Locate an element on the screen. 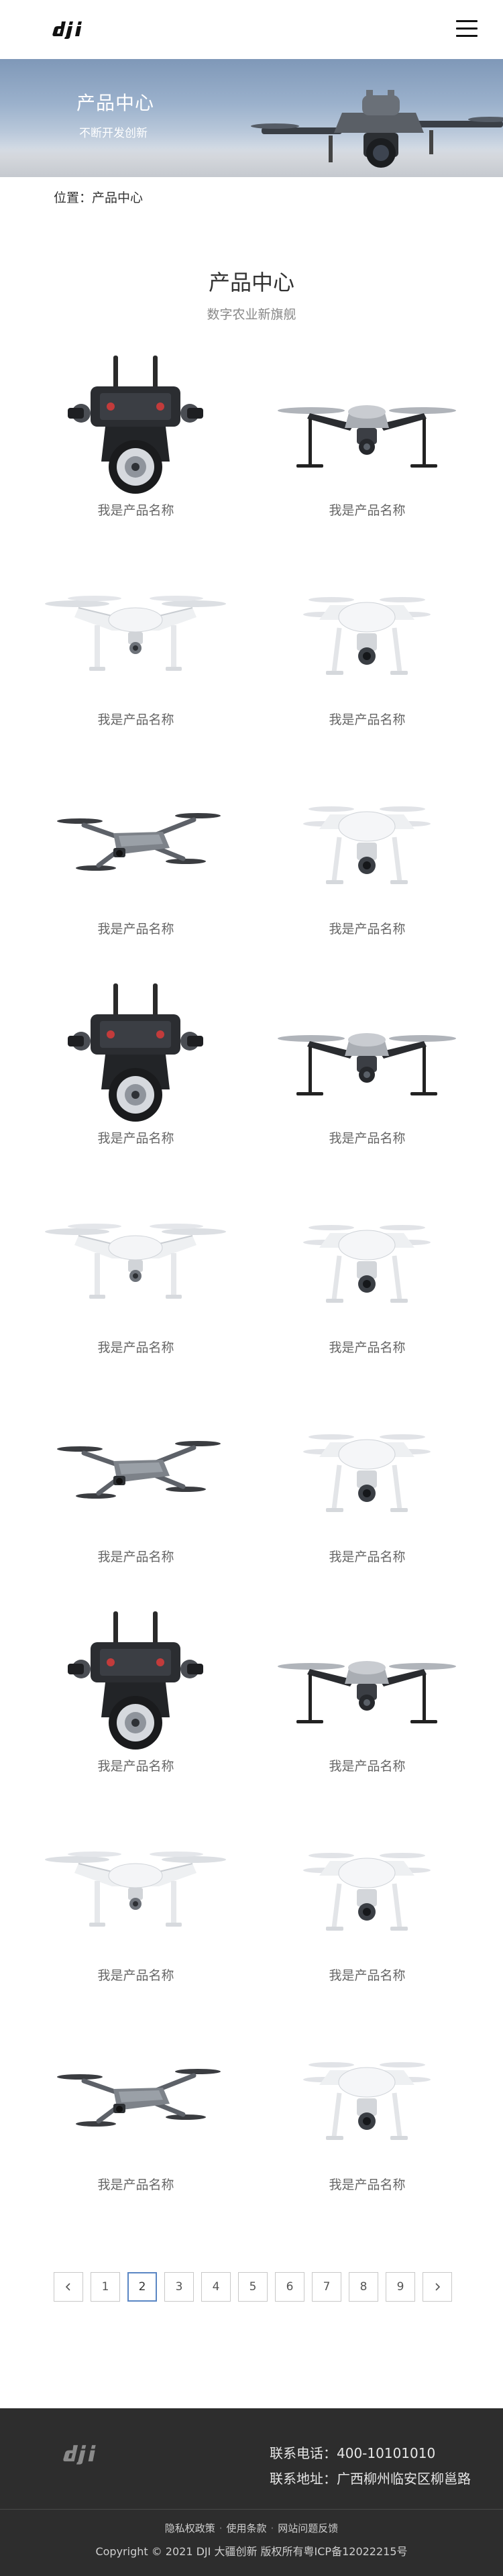  footer-link-feedback: 网站问题反馈 is located at coordinates (308, 2528).